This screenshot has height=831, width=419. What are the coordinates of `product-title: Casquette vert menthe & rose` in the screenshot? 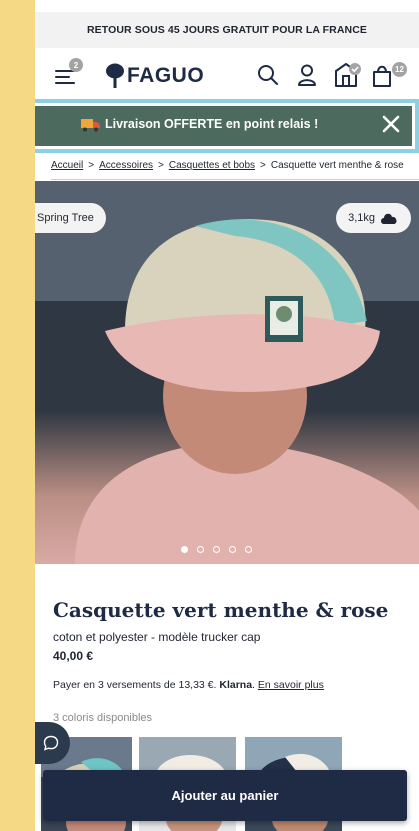 It's located at (221, 610).